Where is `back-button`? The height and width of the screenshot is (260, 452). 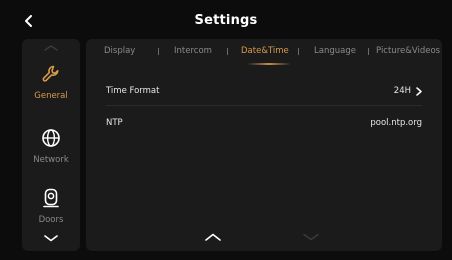
back-button is located at coordinates (29, 21).